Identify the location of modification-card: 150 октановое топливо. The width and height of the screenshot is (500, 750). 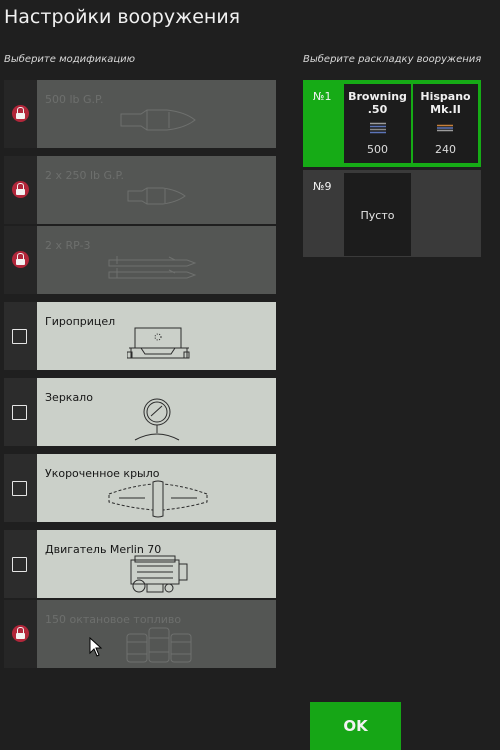
(156, 634).